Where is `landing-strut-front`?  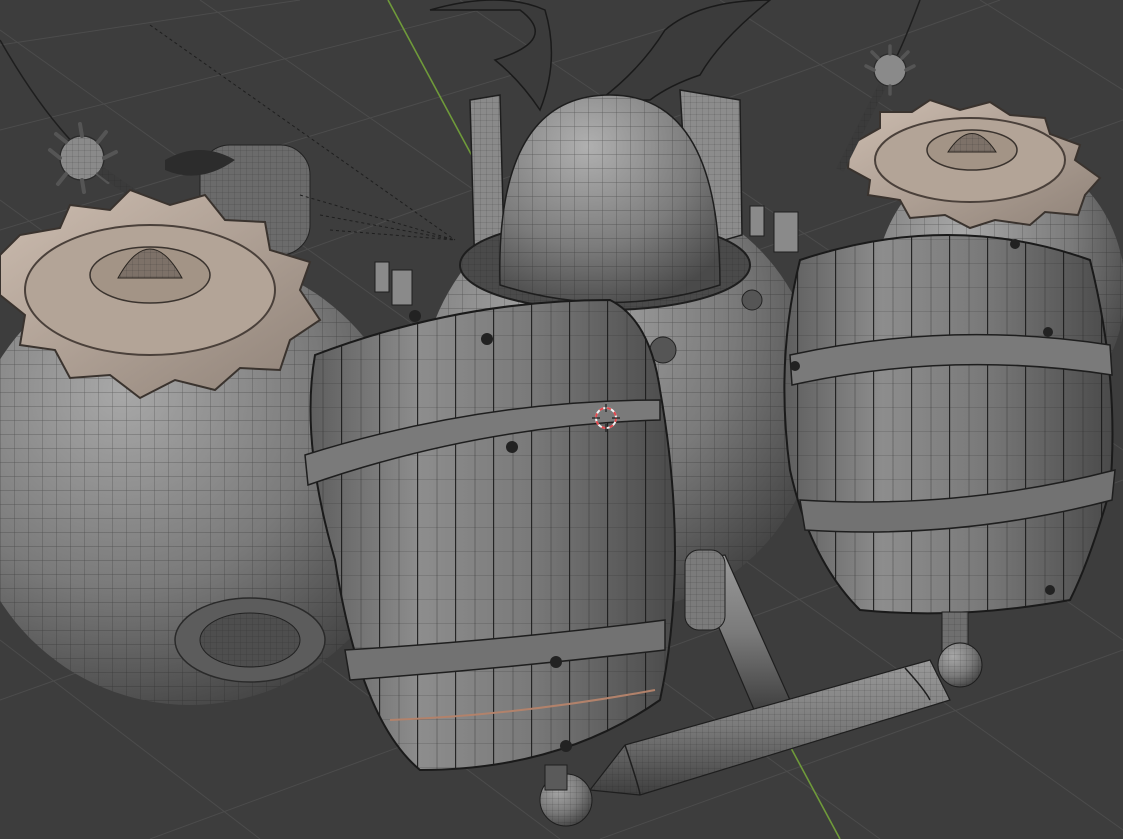
landing-strut-front is located at coordinates (737, 631).